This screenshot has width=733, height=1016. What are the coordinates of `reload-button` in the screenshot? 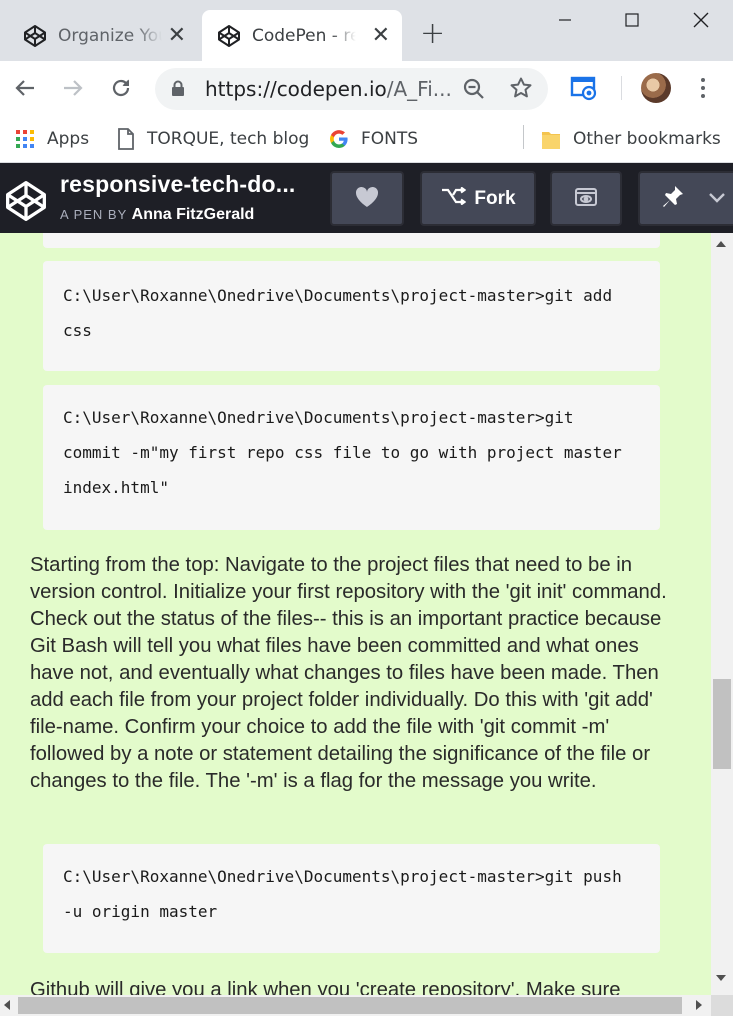 It's located at (121, 88).